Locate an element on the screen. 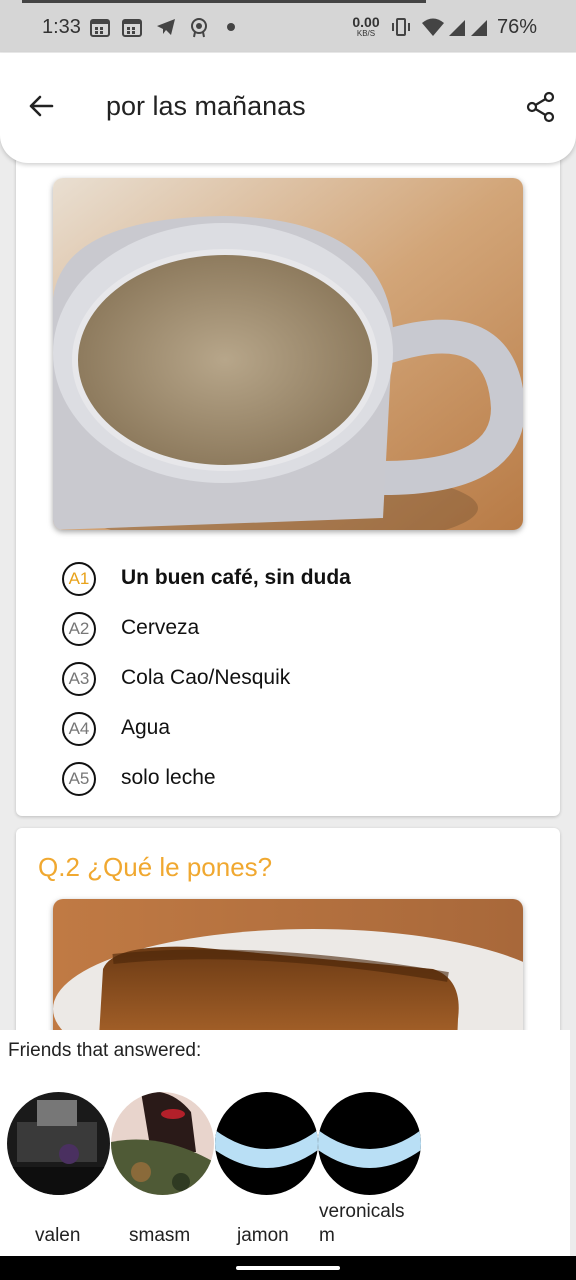  app-bar: por las mañanas is located at coordinates (288, 108).